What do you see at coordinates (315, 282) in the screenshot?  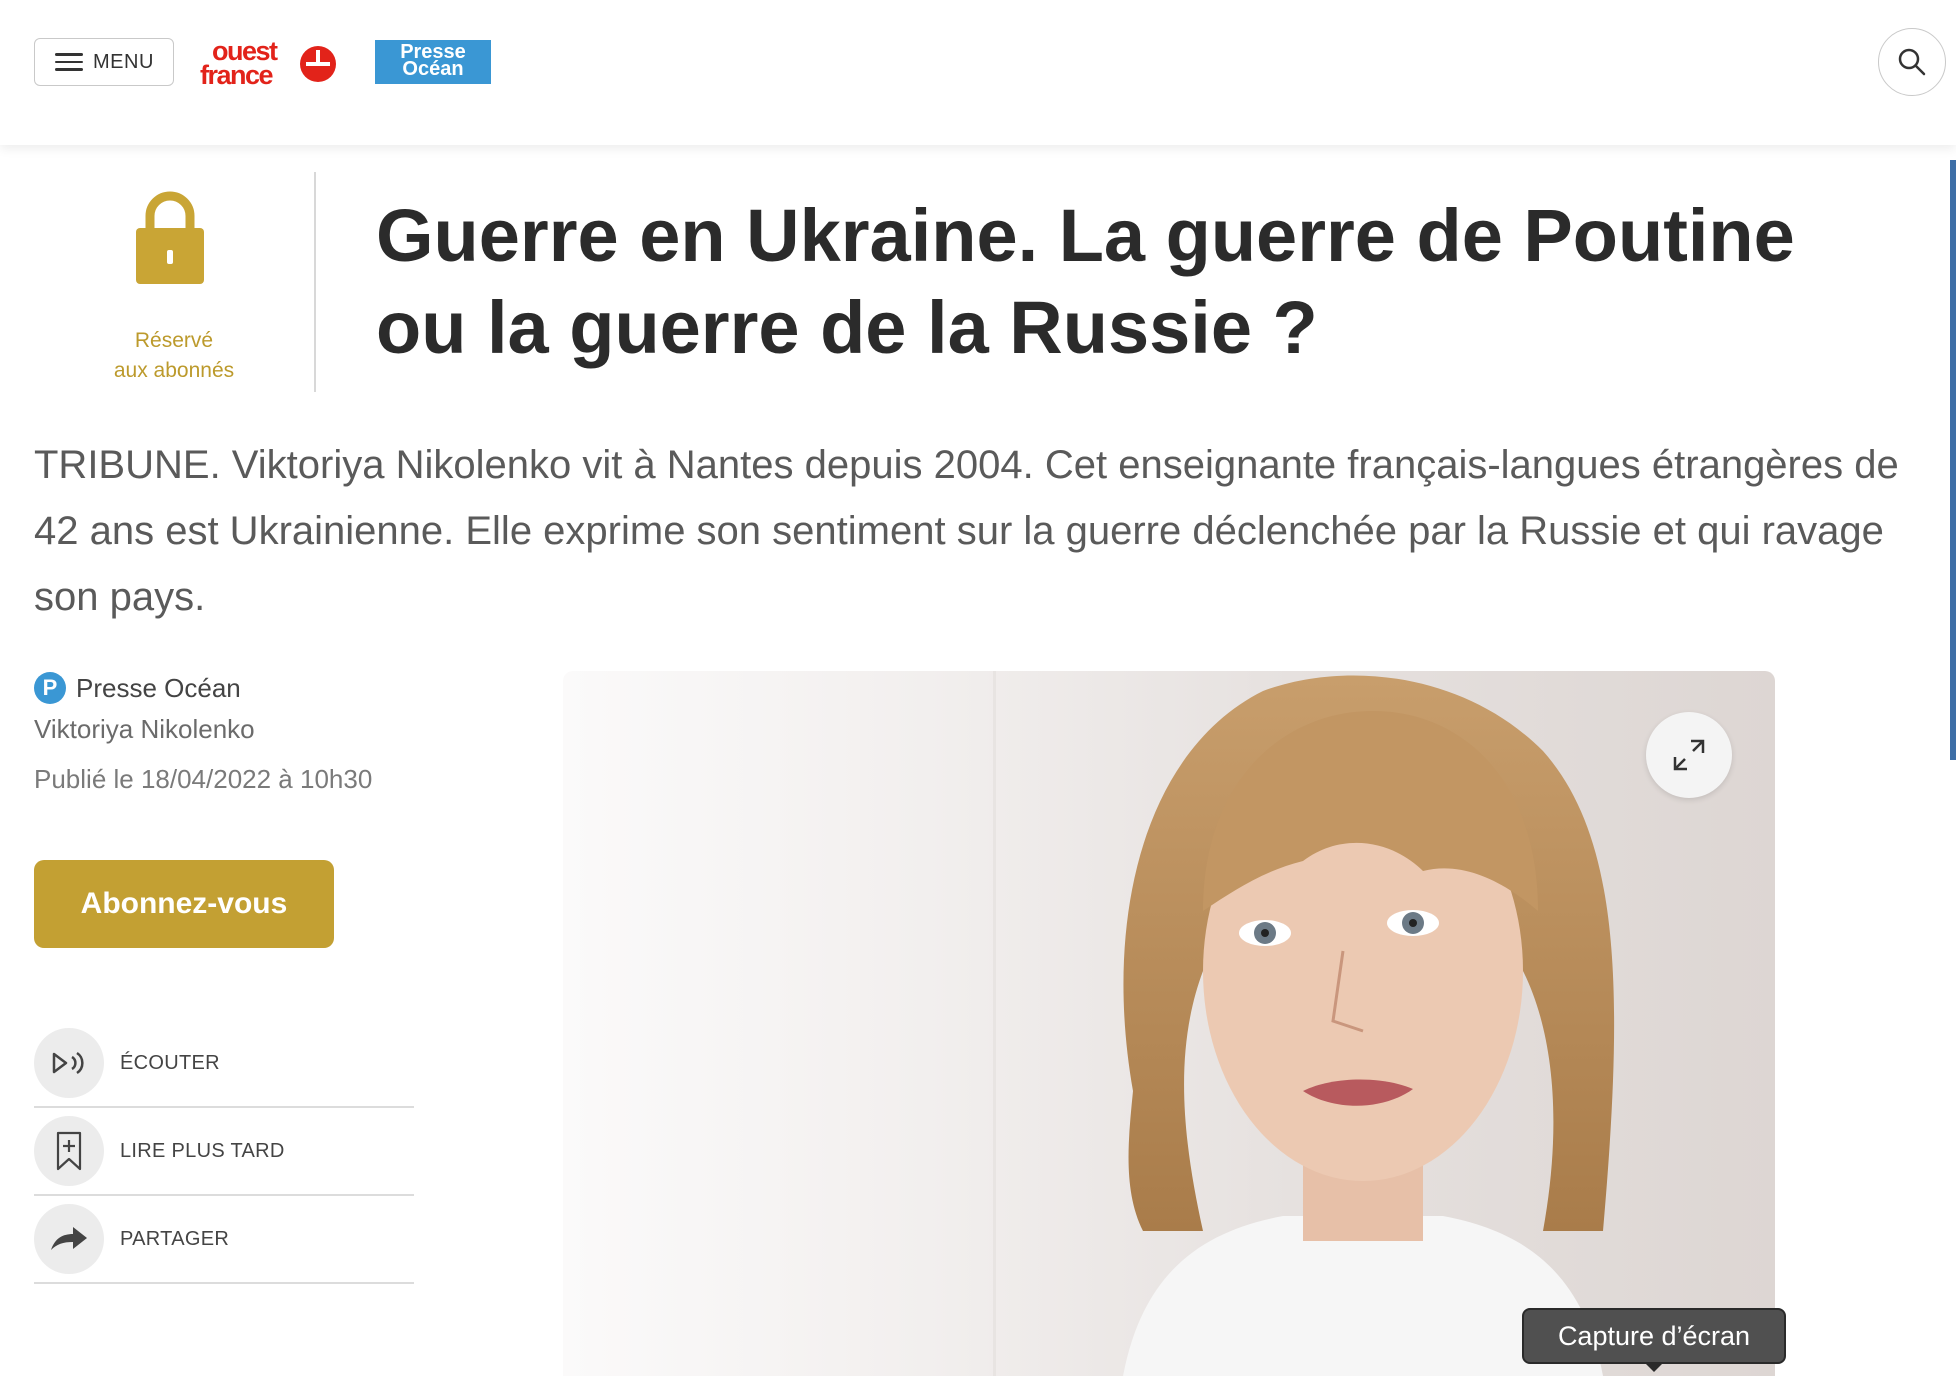 I see `divider` at bounding box center [315, 282].